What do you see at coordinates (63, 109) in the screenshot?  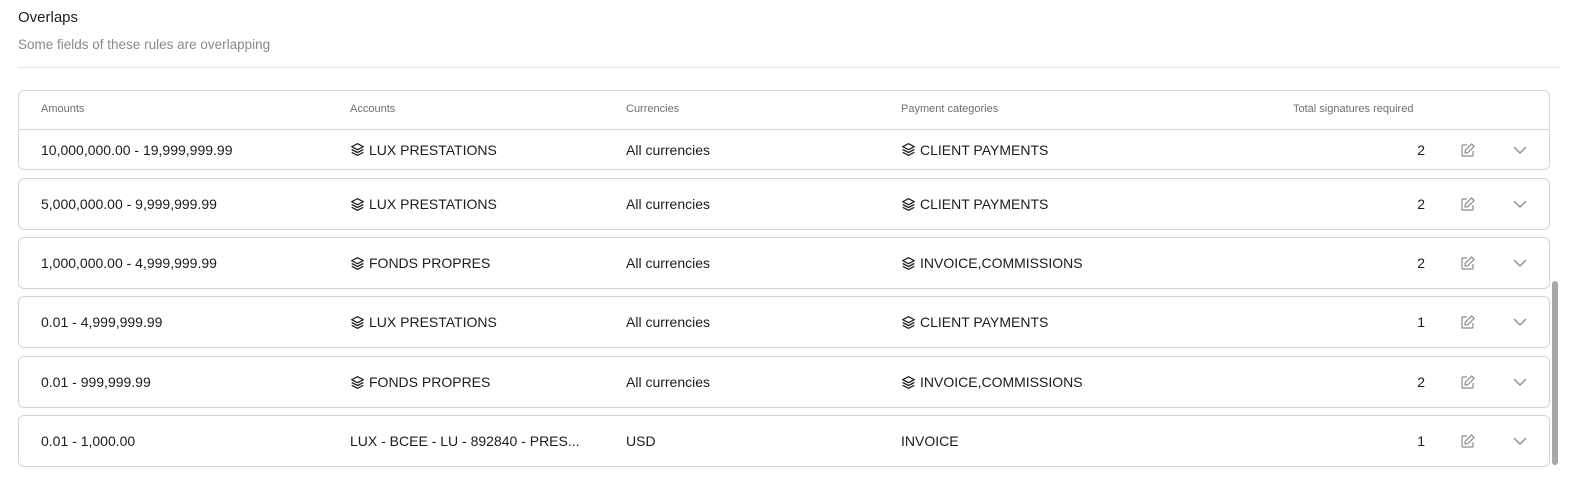 I see `header-amounts: Amounts` at bounding box center [63, 109].